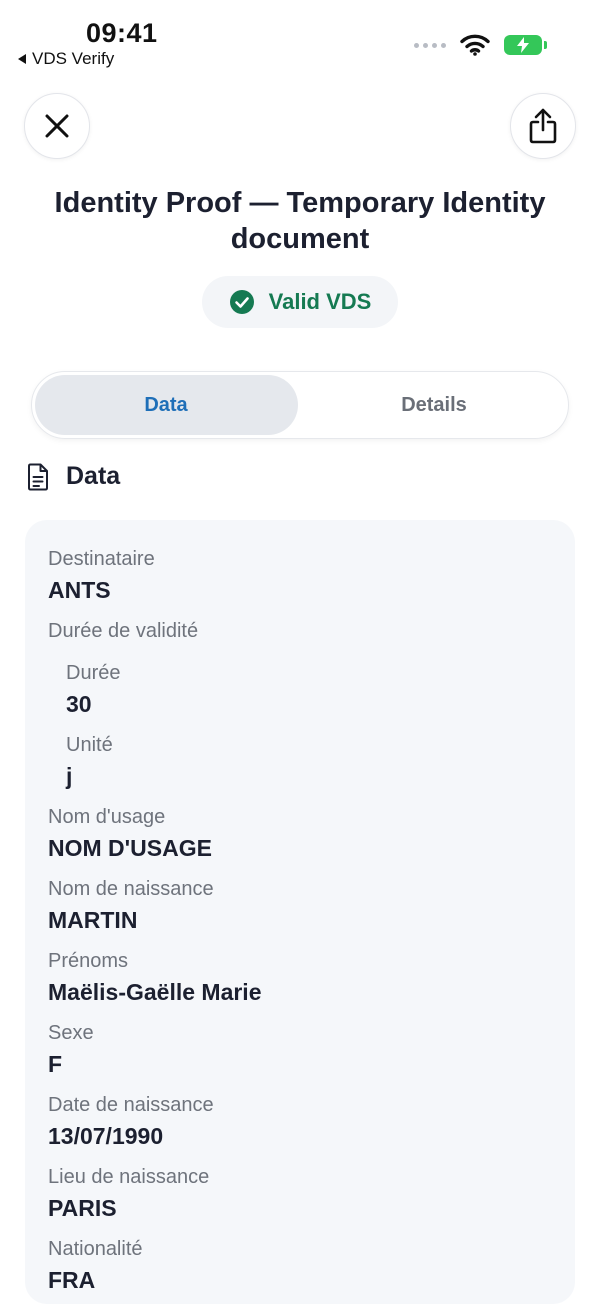 The height and width of the screenshot is (1305, 600). I want to click on tab-data: Data, so click(166, 405).